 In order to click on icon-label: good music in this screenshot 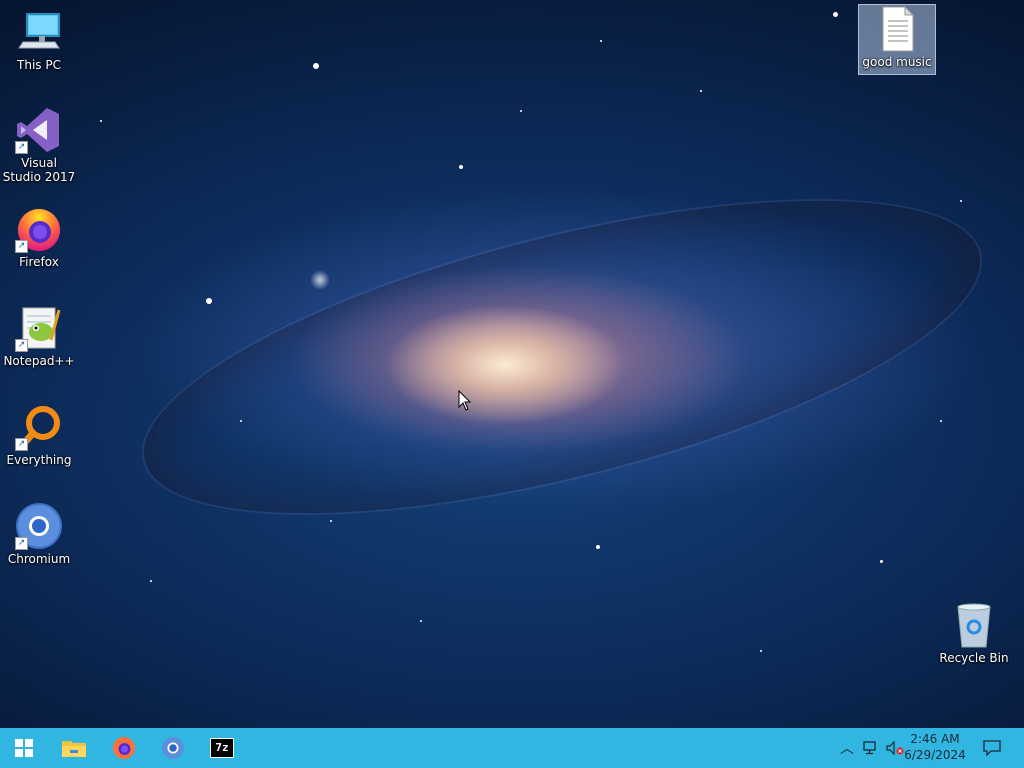, I will do `click(897, 62)`.